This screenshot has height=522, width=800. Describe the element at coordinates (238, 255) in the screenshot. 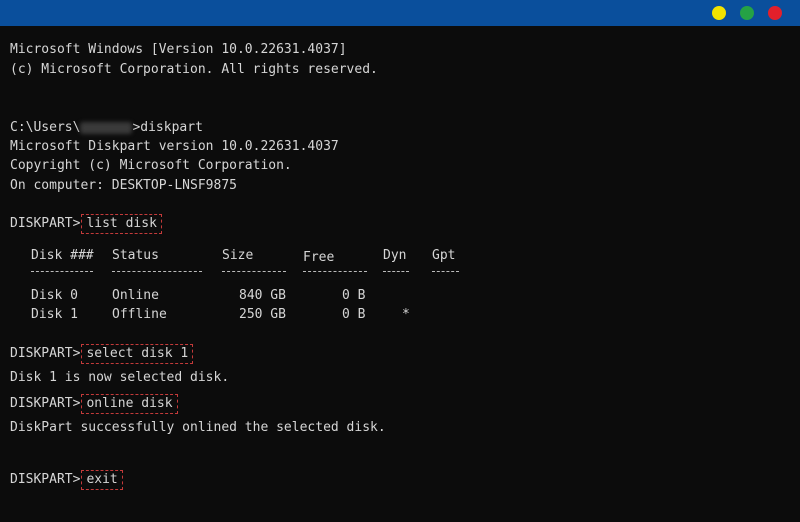

I see `header-size: Size` at that location.